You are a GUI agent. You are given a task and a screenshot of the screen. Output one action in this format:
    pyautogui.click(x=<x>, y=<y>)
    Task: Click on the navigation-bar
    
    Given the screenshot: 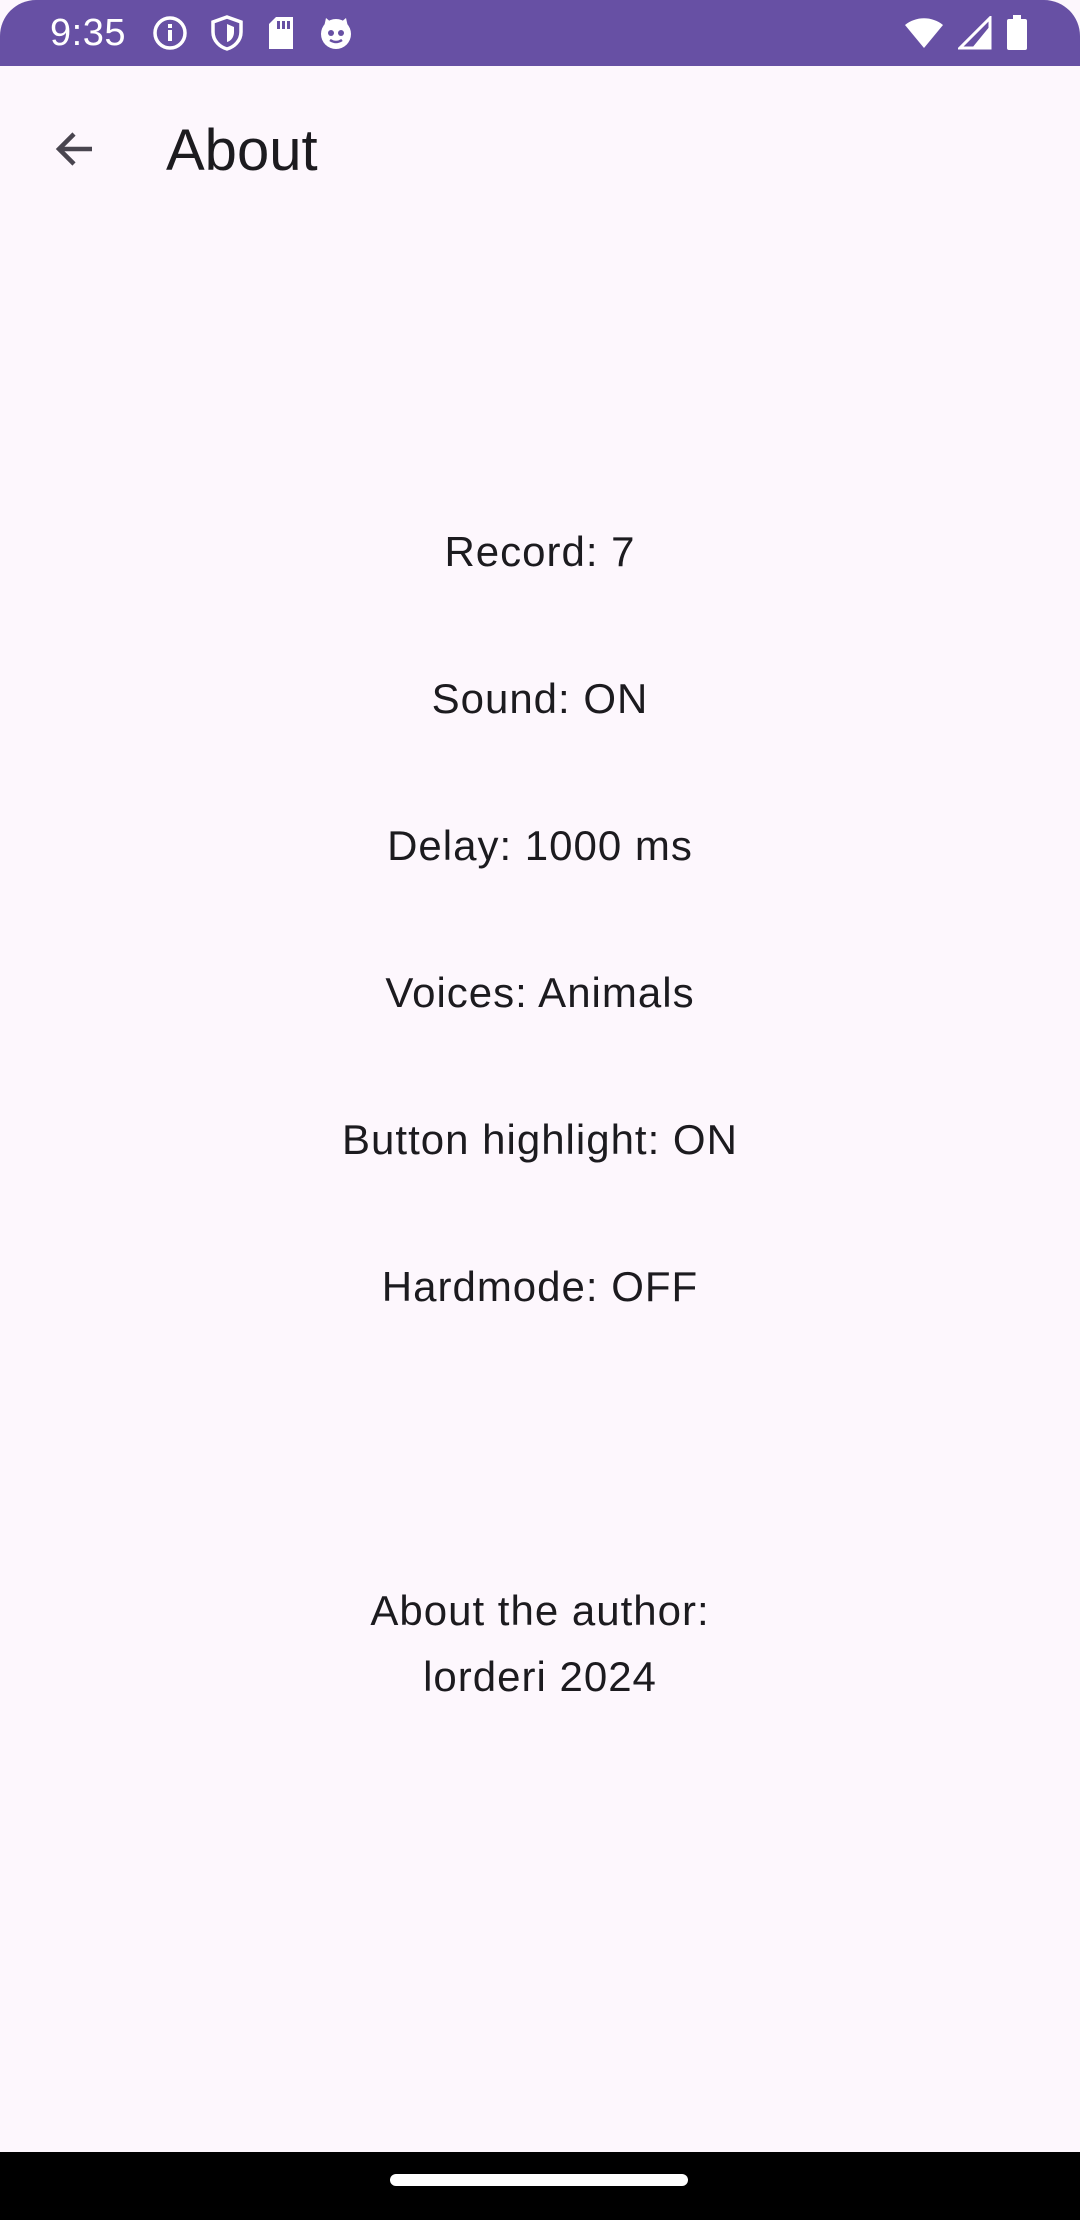 What is the action you would take?
    pyautogui.click(x=540, y=2186)
    